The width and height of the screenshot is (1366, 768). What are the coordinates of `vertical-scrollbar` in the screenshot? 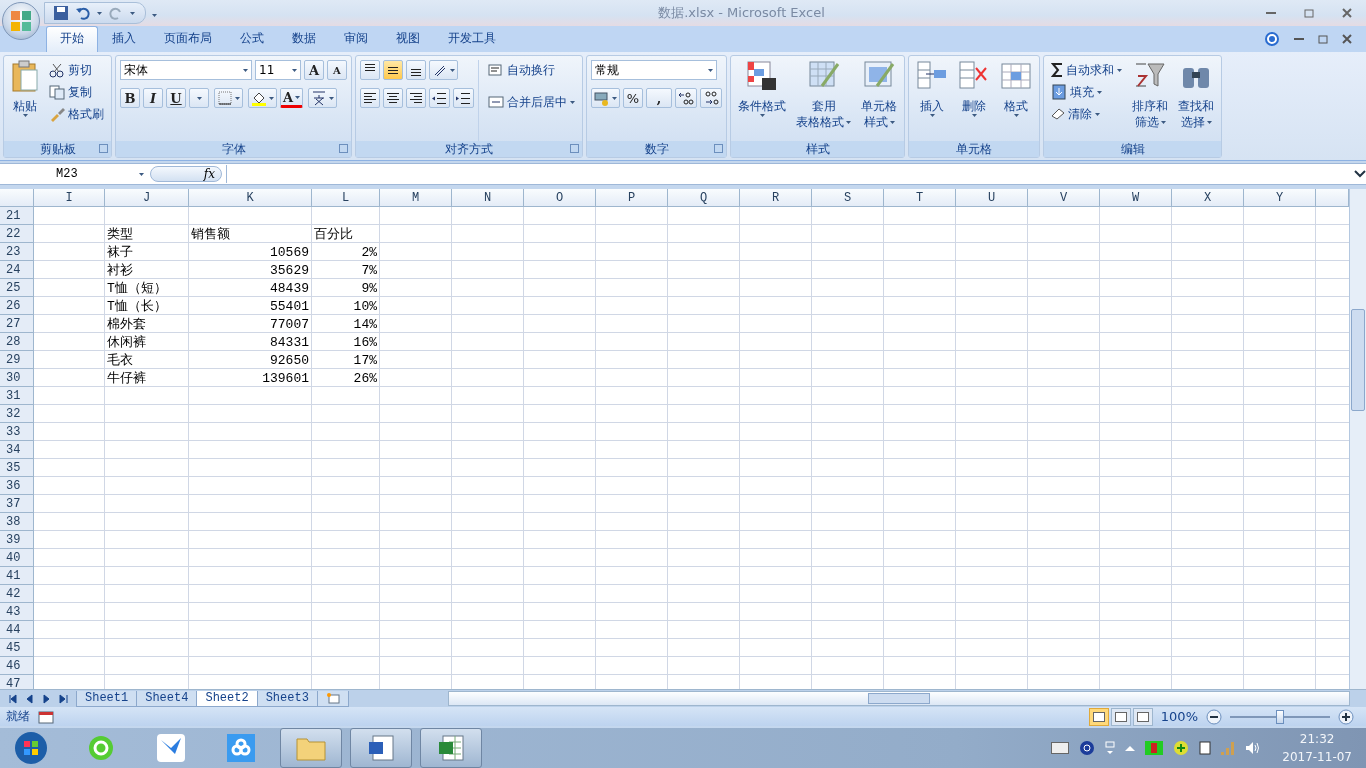 It's located at (1357, 439).